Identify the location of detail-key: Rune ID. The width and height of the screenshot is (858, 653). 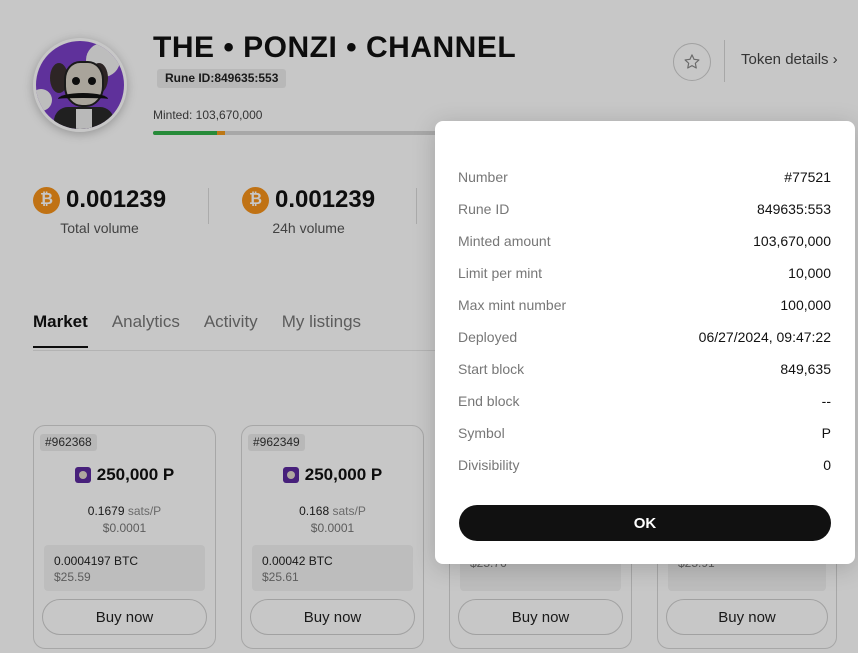
(484, 209).